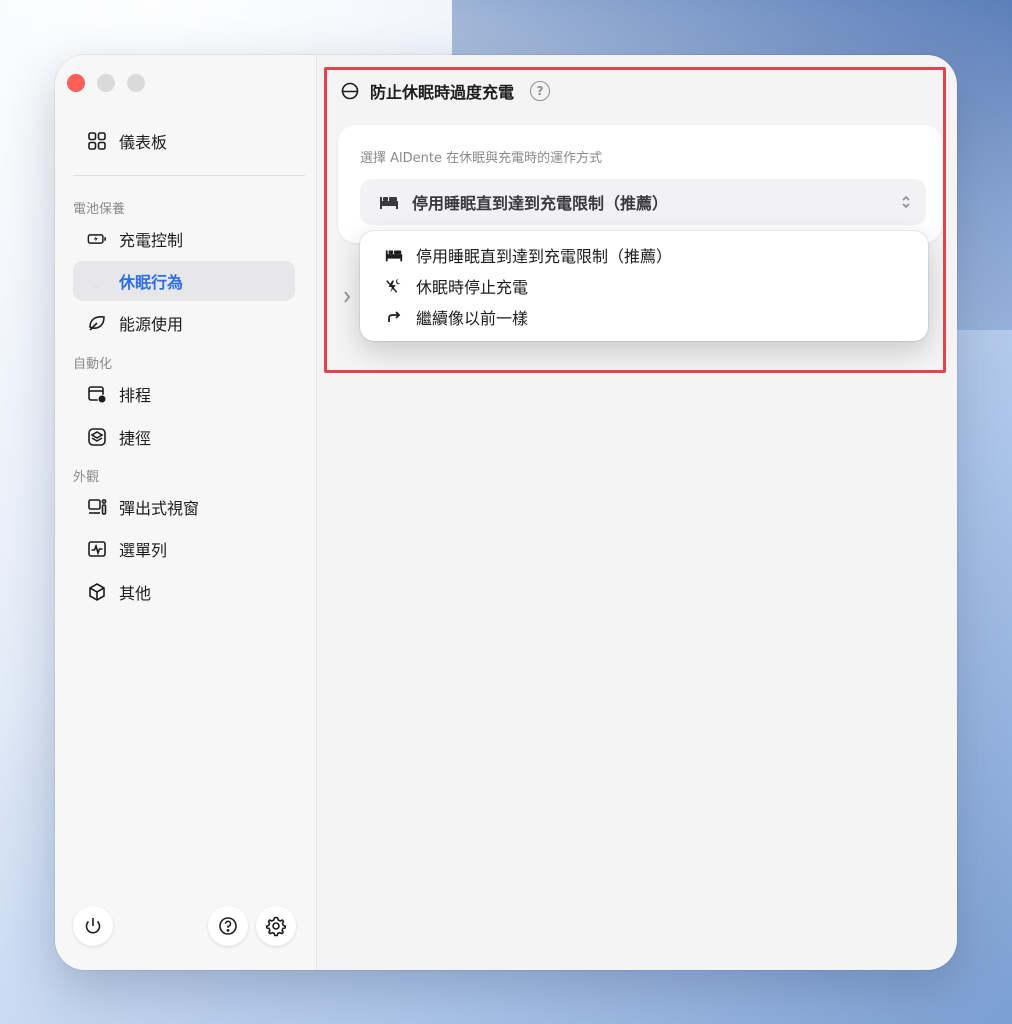  What do you see at coordinates (540, 203) in the screenshot?
I see `select-value: 停用睡眠直到達到充電限制（推薦）` at bounding box center [540, 203].